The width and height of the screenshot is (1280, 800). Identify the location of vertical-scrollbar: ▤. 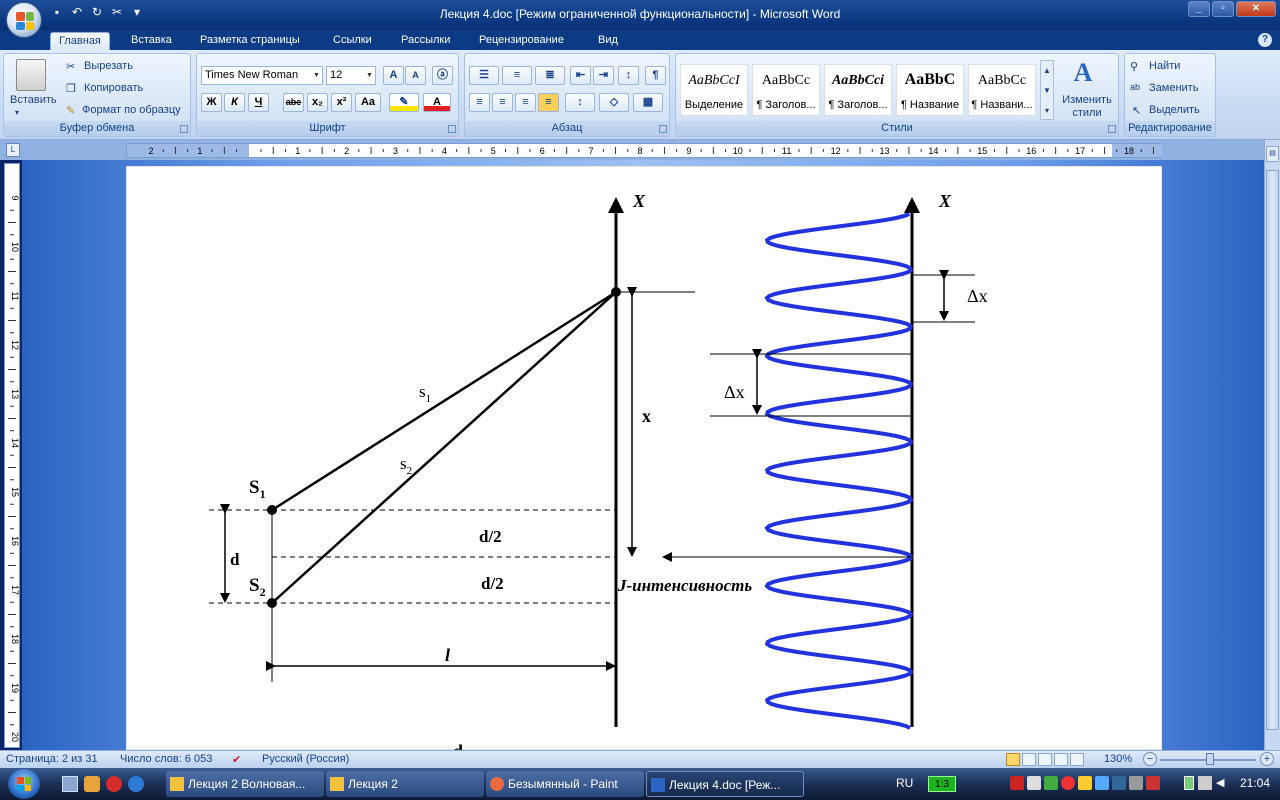
(1272, 445).